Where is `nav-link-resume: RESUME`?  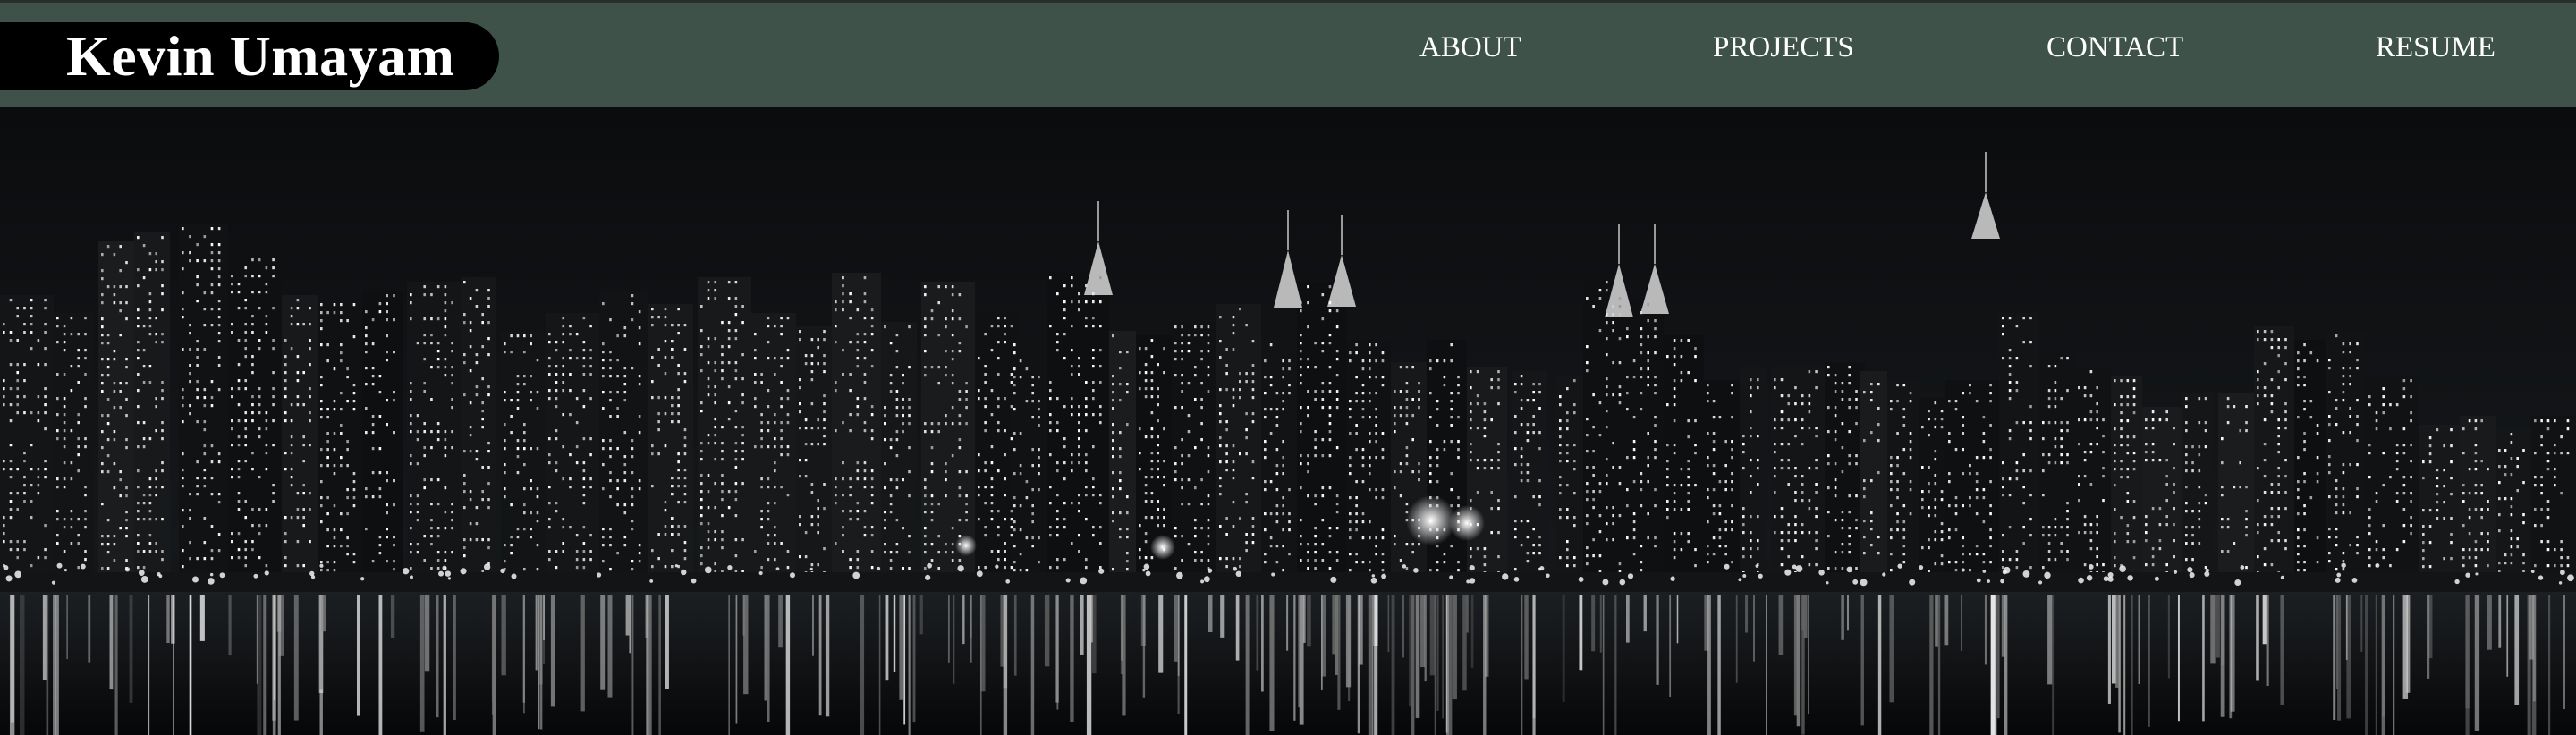 nav-link-resume: RESUME is located at coordinates (2436, 47).